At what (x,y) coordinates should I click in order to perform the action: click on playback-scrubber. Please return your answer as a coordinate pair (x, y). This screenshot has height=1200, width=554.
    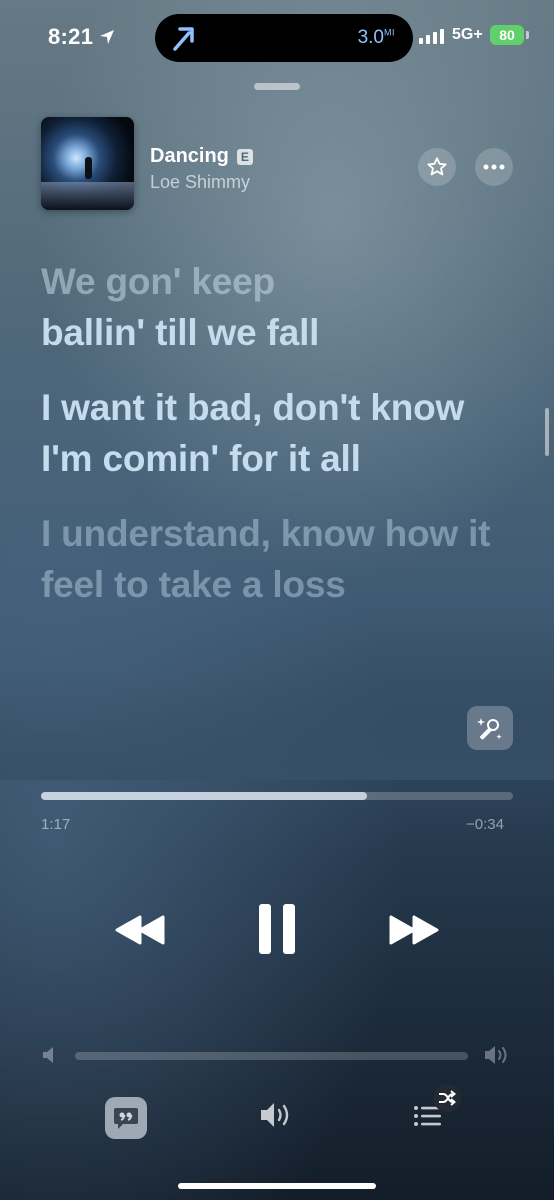
    Looking at the image, I should click on (277, 796).